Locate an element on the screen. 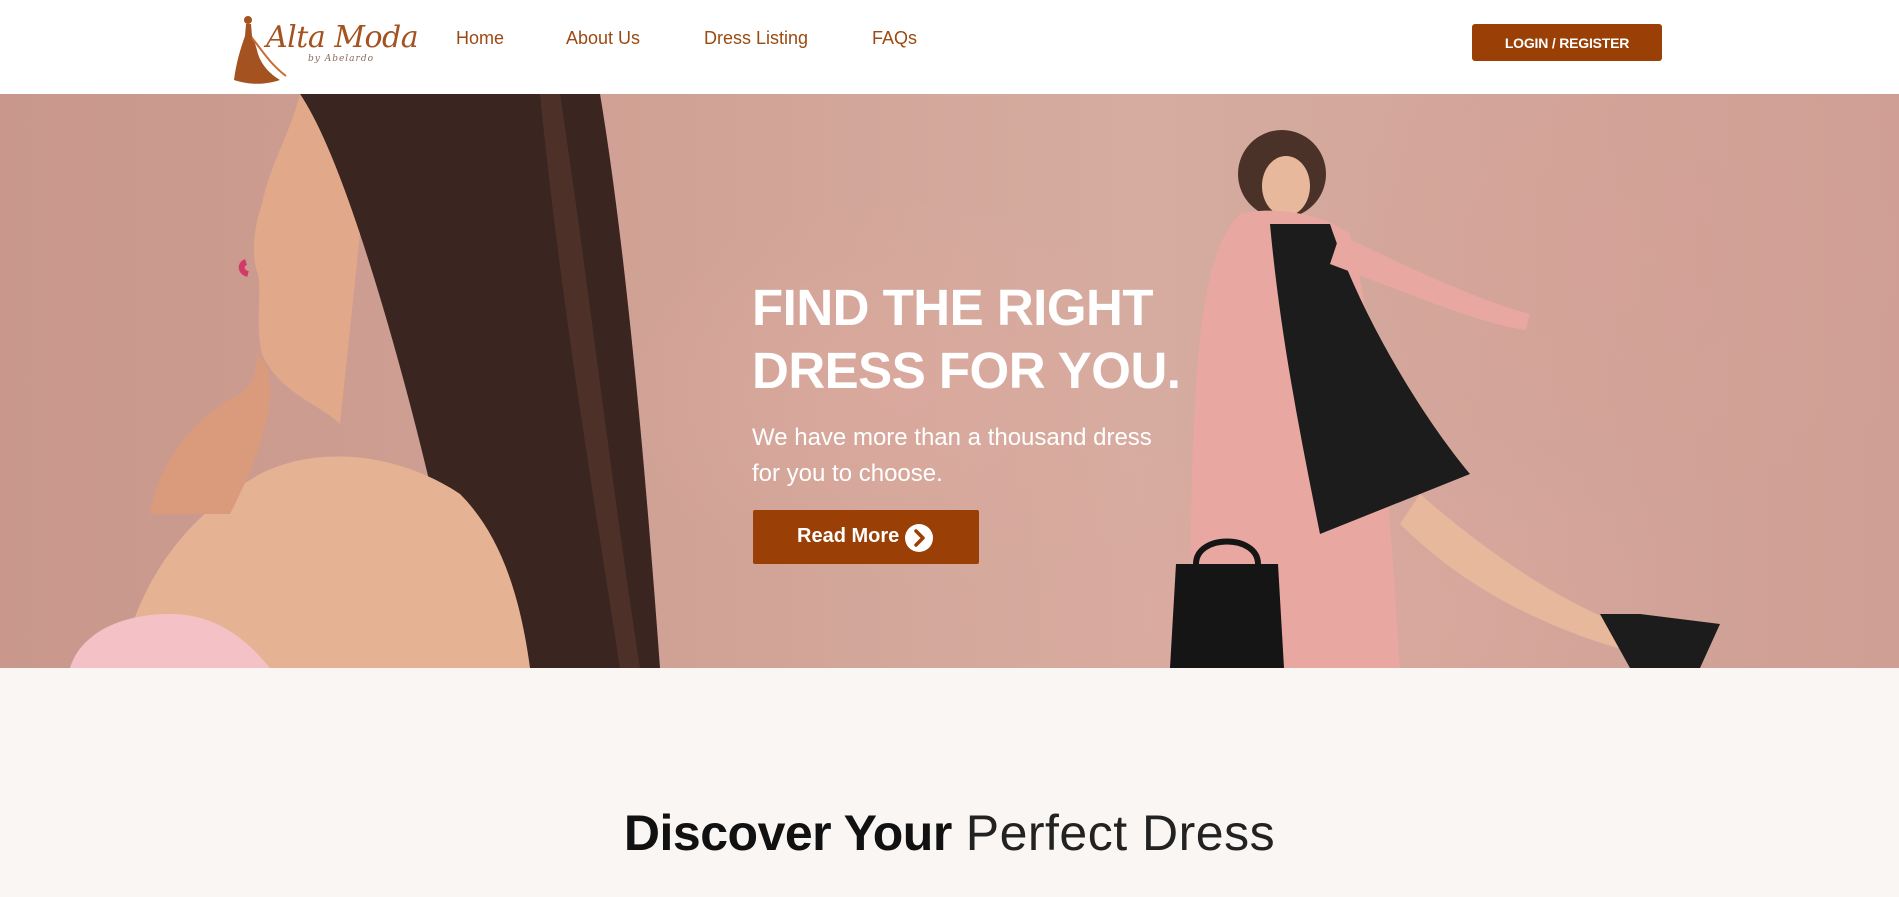  nav-dress-listing: Dress Listing is located at coordinates (756, 38).